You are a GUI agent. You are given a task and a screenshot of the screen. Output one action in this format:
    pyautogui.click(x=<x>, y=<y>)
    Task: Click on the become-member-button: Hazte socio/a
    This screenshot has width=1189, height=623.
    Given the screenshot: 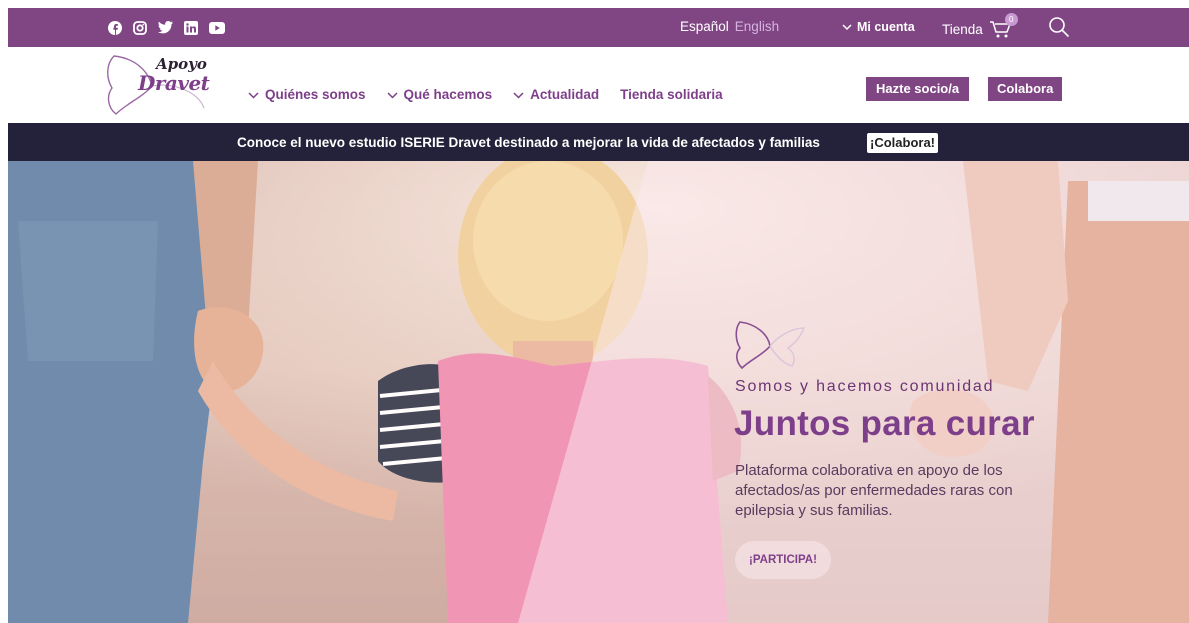 What is the action you would take?
    pyautogui.click(x=918, y=89)
    